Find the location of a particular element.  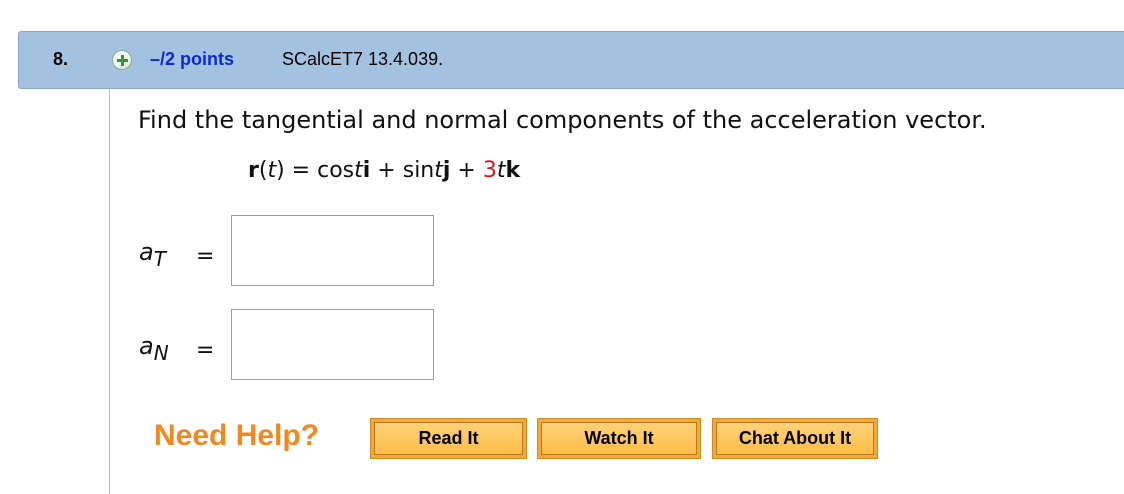

formula-r: r is located at coordinates (253, 170).